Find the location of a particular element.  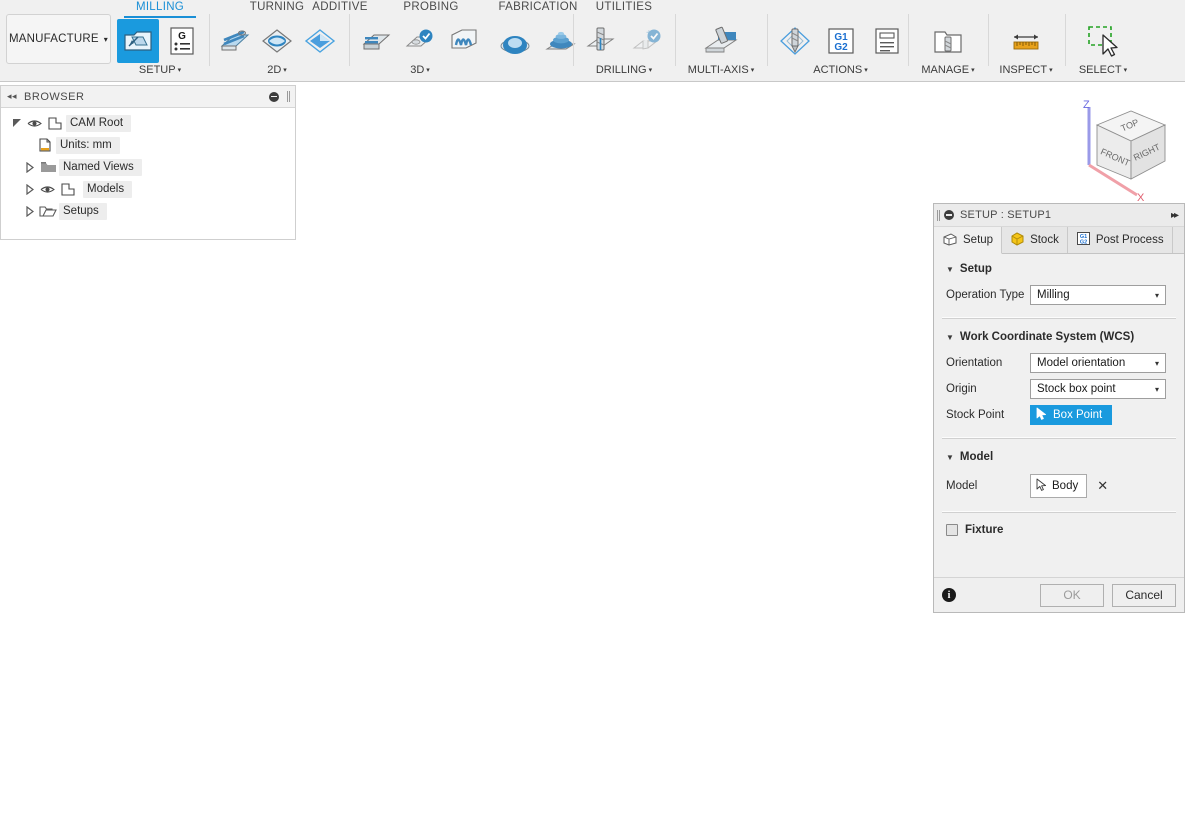

operation-type-label: Operation Type is located at coordinates (985, 295).